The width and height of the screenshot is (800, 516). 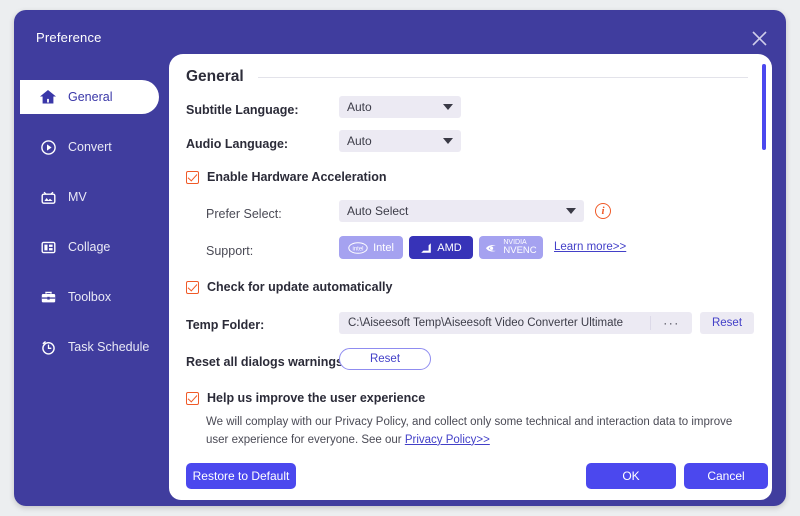 What do you see at coordinates (383, 247) in the screenshot?
I see `badge-intel-label: Intel` at bounding box center [383, 247].